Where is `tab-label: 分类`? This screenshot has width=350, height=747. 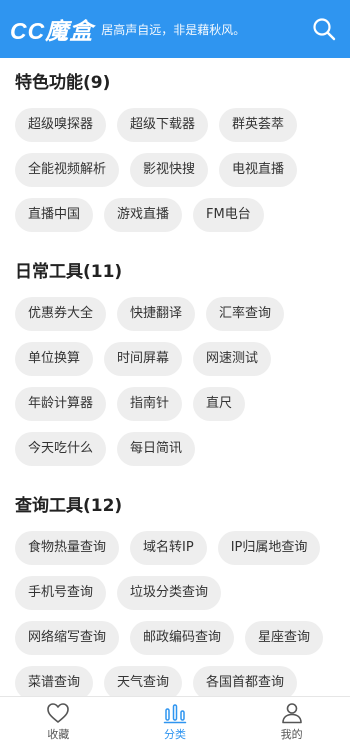
tab-label: 分类 is located at coordinates (175, 734).